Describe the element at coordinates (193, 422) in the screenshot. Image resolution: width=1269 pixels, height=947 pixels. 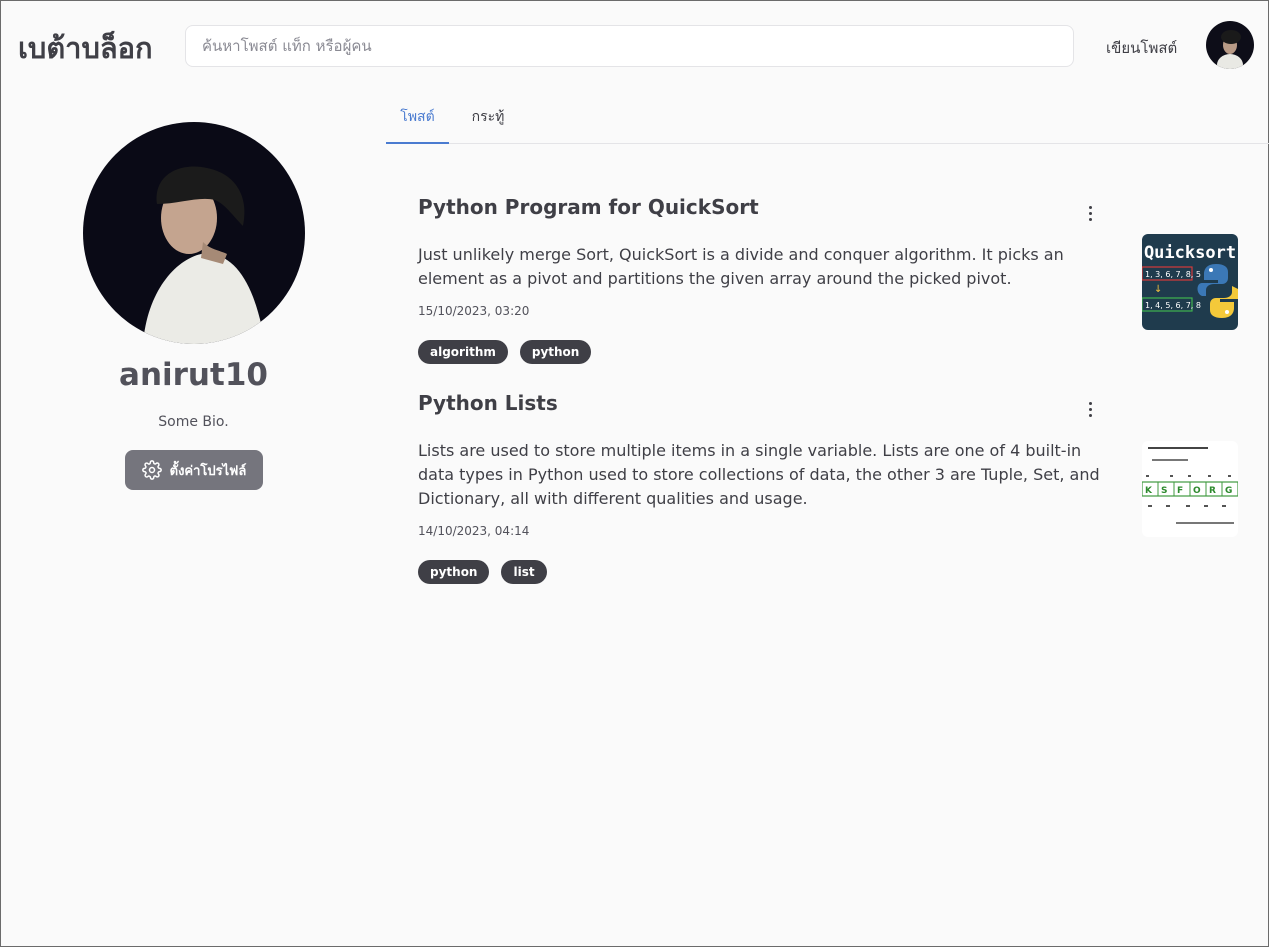
I see `profile-bio: Some Bio.` at that location.